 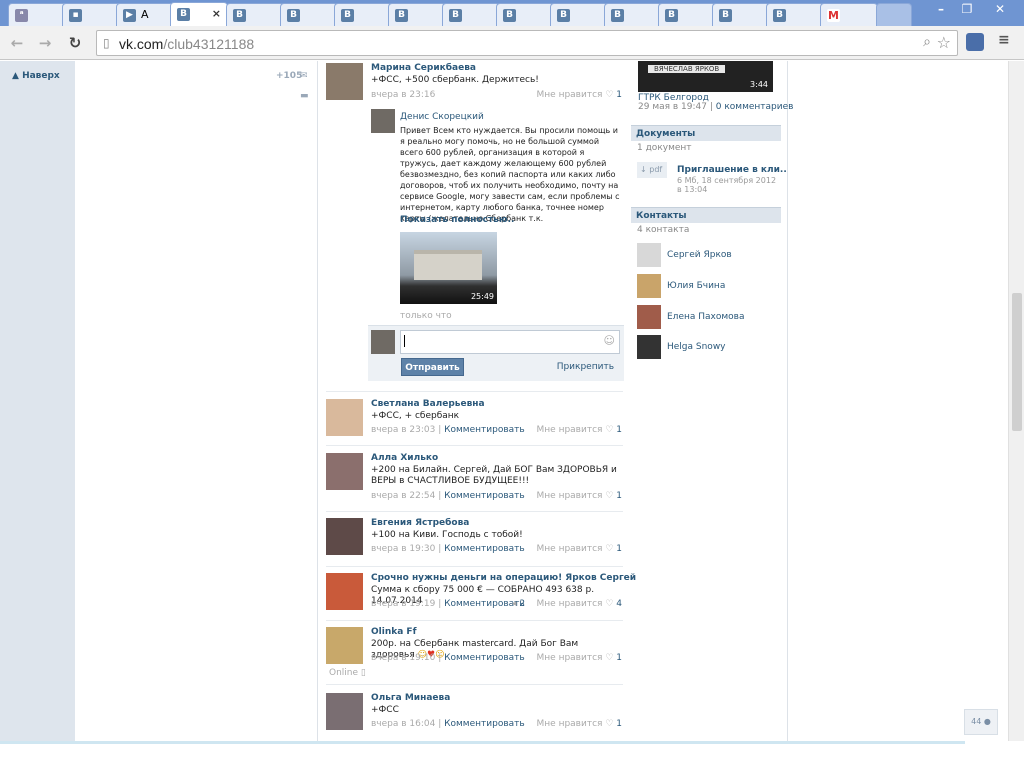 What do you see at coordinates (403, 724) in the screenshot?
I see `comment-time: вчера в 16:04` at bounding box center [403, 724].